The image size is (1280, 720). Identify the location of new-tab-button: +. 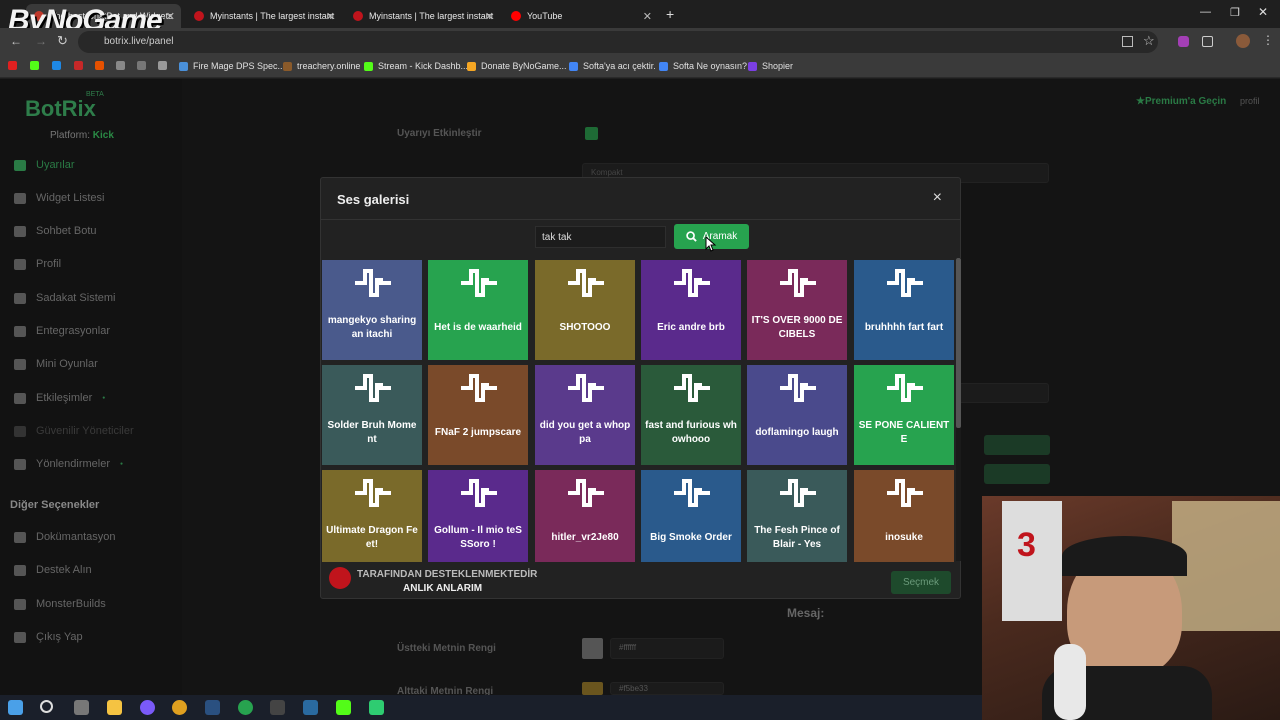
(670, 14).